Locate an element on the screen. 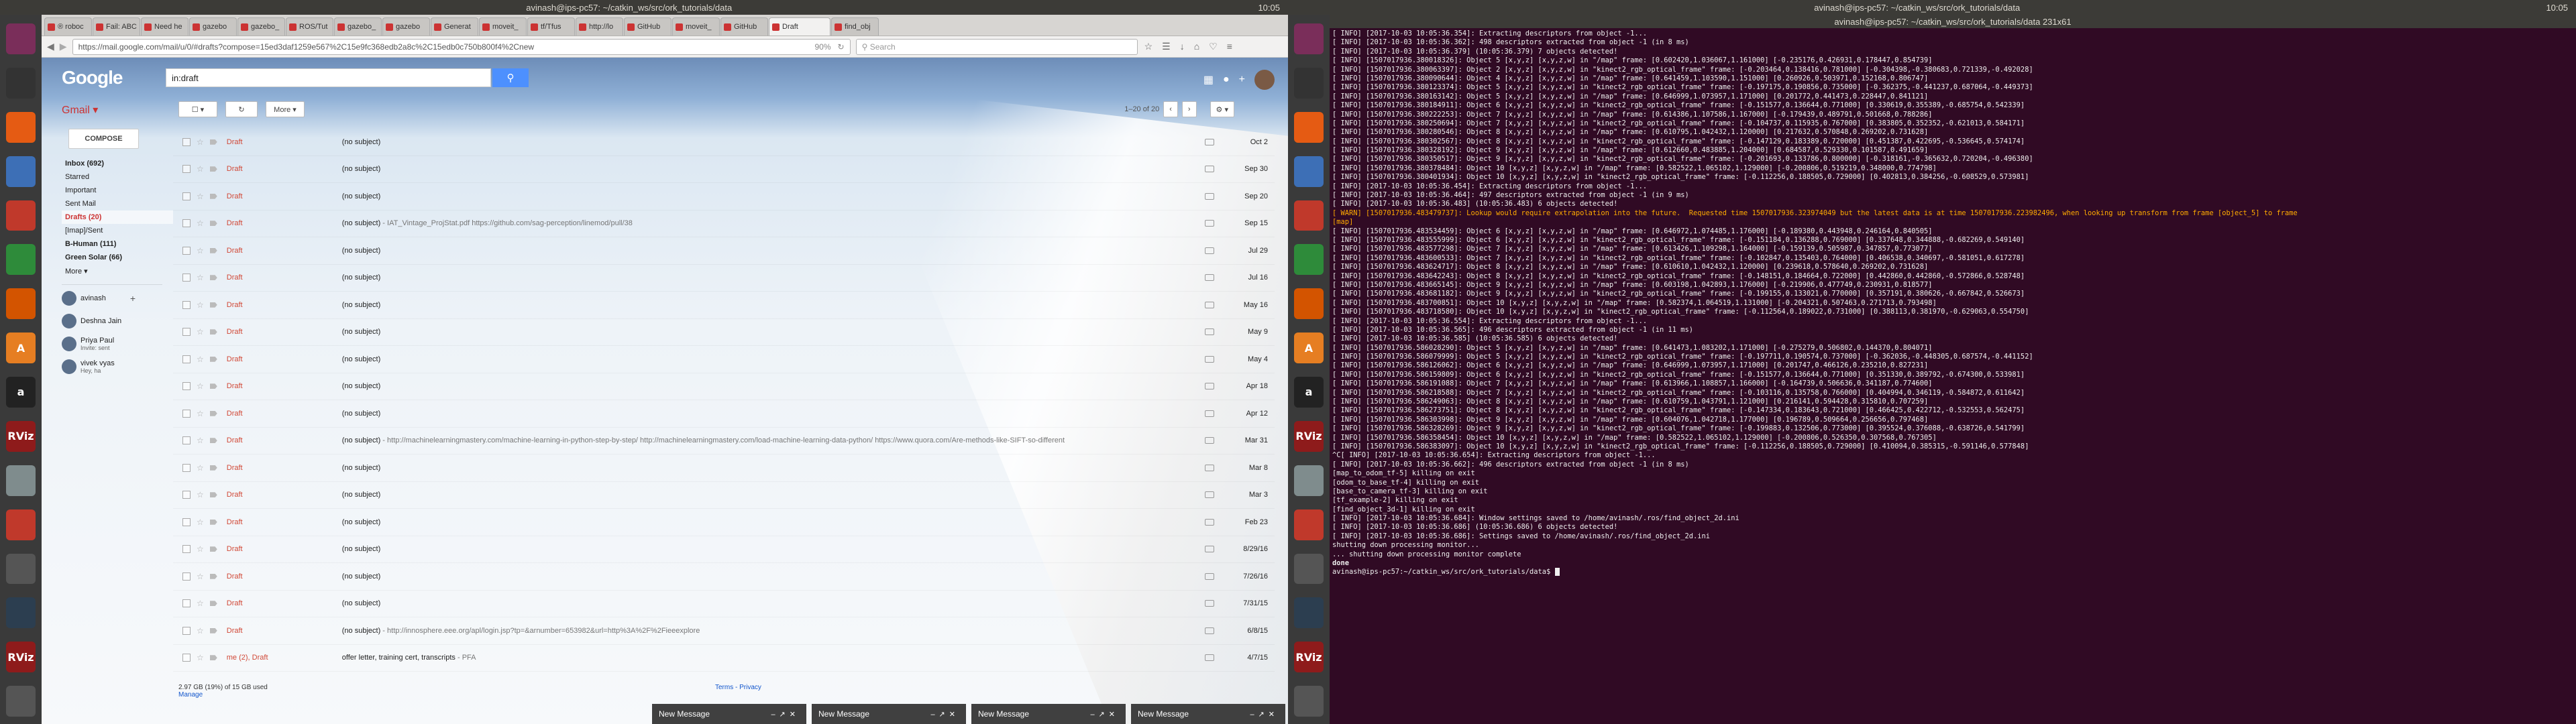 The image size is (2576, 724). hangouts-me: avinash + is located at coordinates (117, 298).